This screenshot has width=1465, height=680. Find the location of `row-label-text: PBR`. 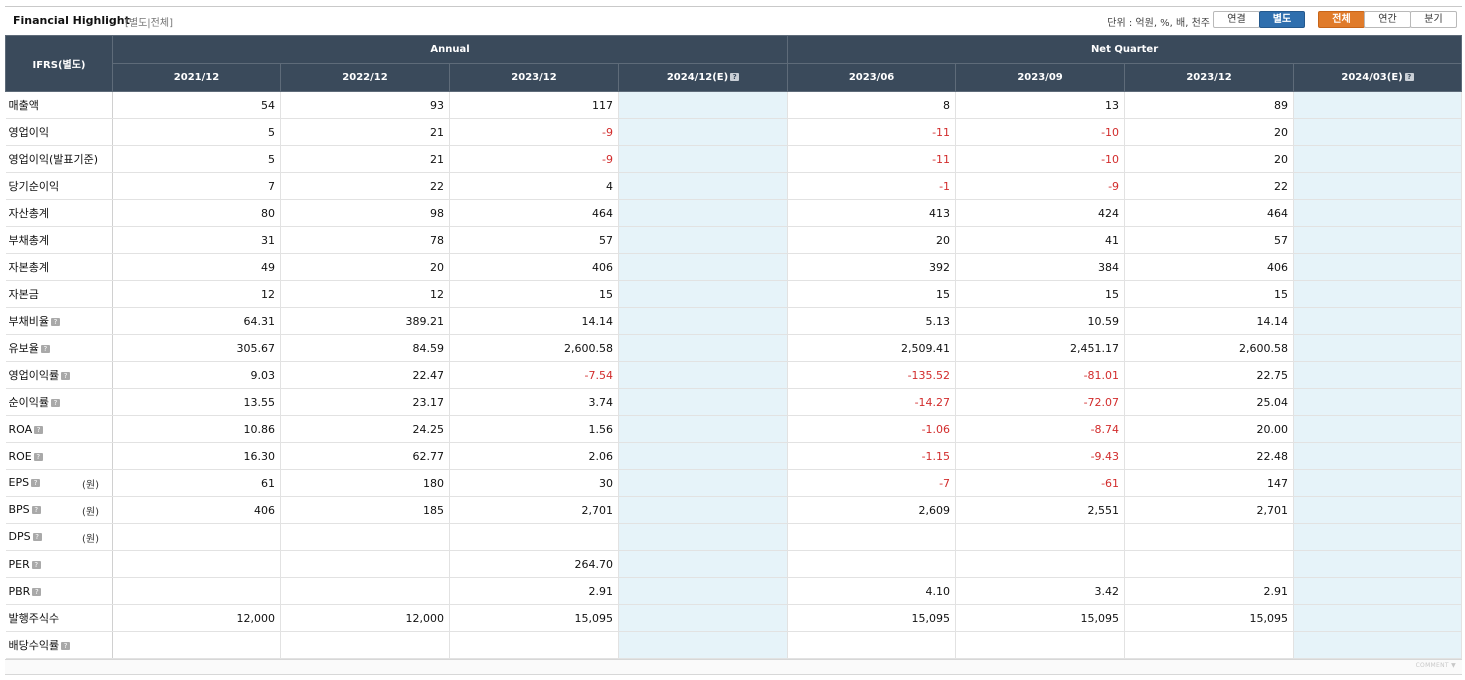

row-label-text: PBR is located at coordinates (19, 591).